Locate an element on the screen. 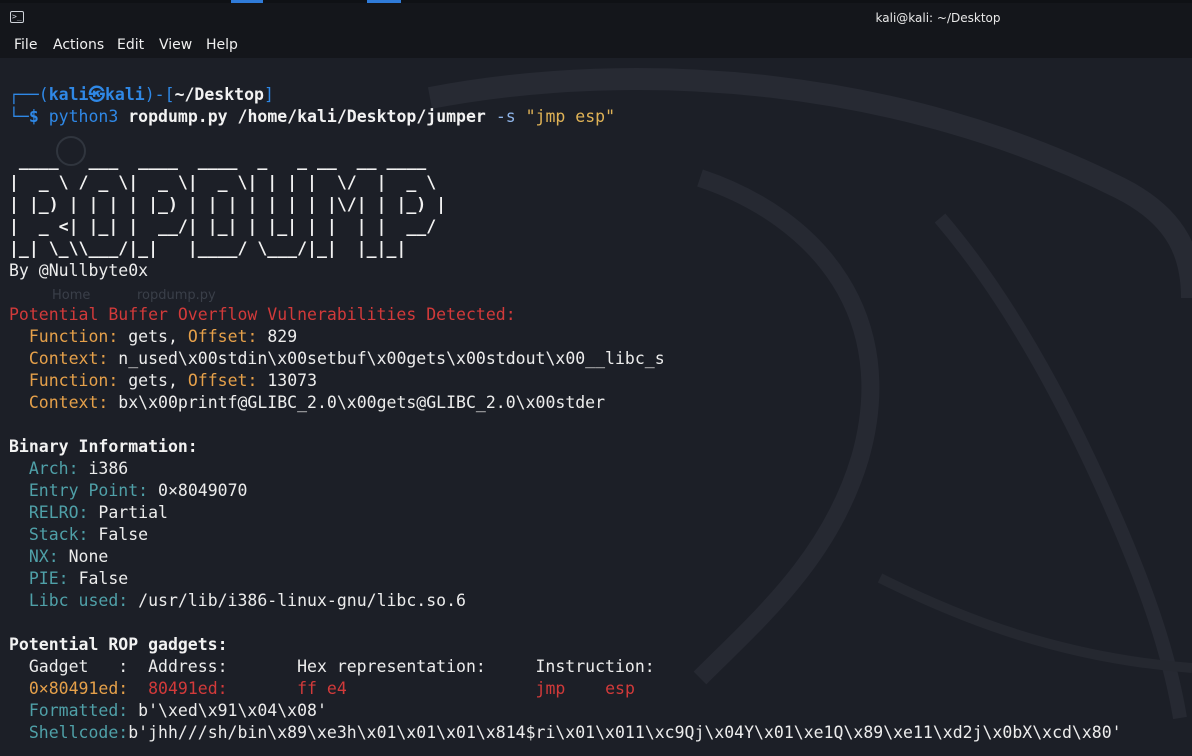 The image size is (1192, 756). menu-edit: Edit is located at coordinates (130, 45).